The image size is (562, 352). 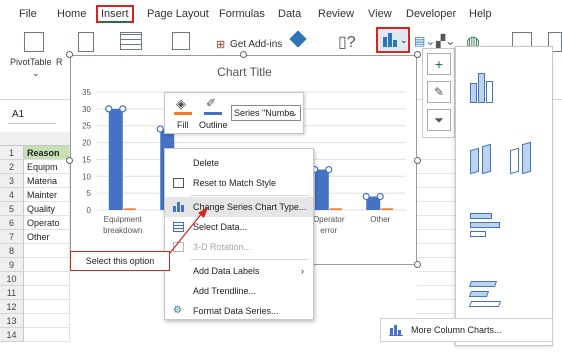 What do you see at coordinates (178, 14) in the screenshot?
I see `tab-page-layout: Page Layout` at bounding box center [178, 14].